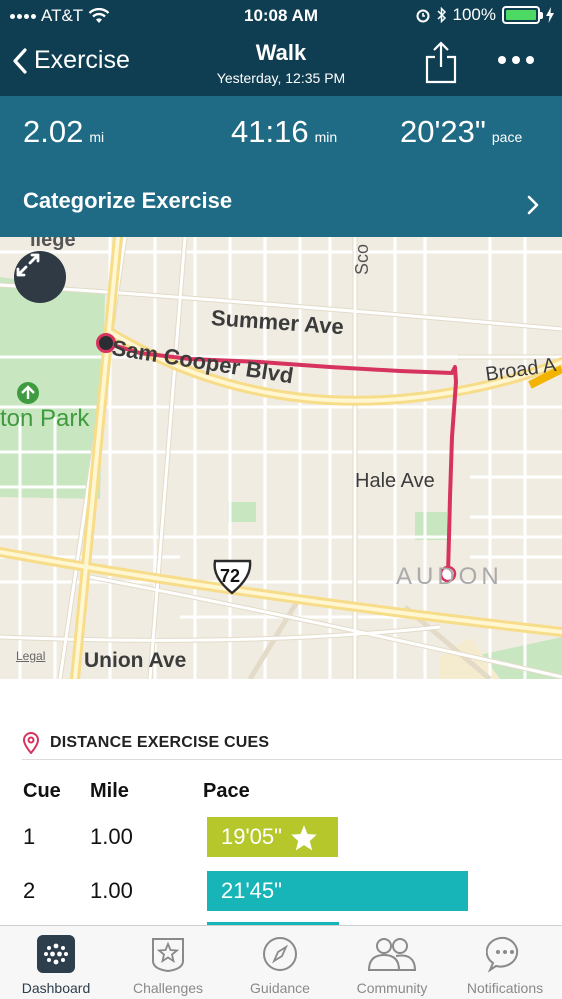  I want to click on legal-link: Legal, so click(30, 656).